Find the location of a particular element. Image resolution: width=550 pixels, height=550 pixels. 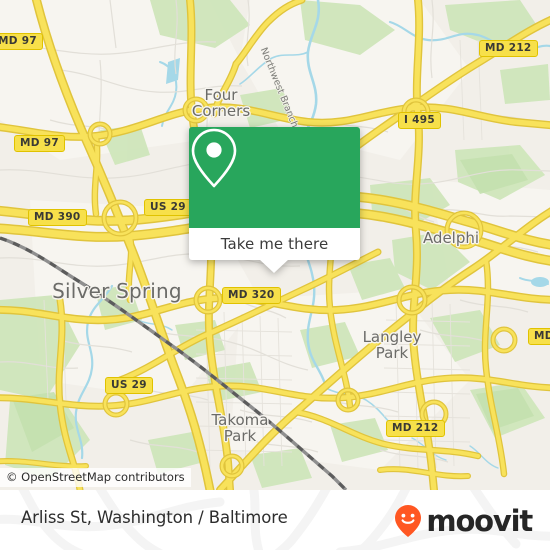

osm-attribution: © OpenStreetMap contributors is located at coordinates (95, 477).